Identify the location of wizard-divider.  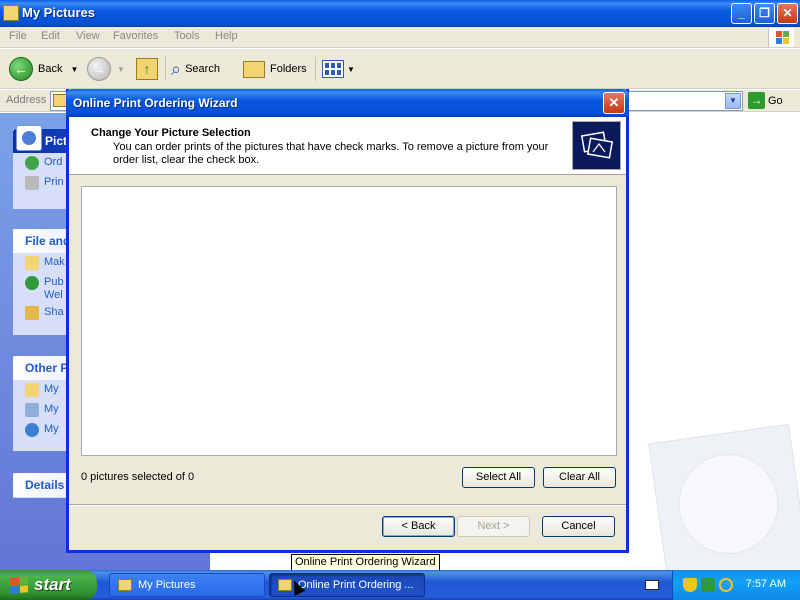
(347, 505).